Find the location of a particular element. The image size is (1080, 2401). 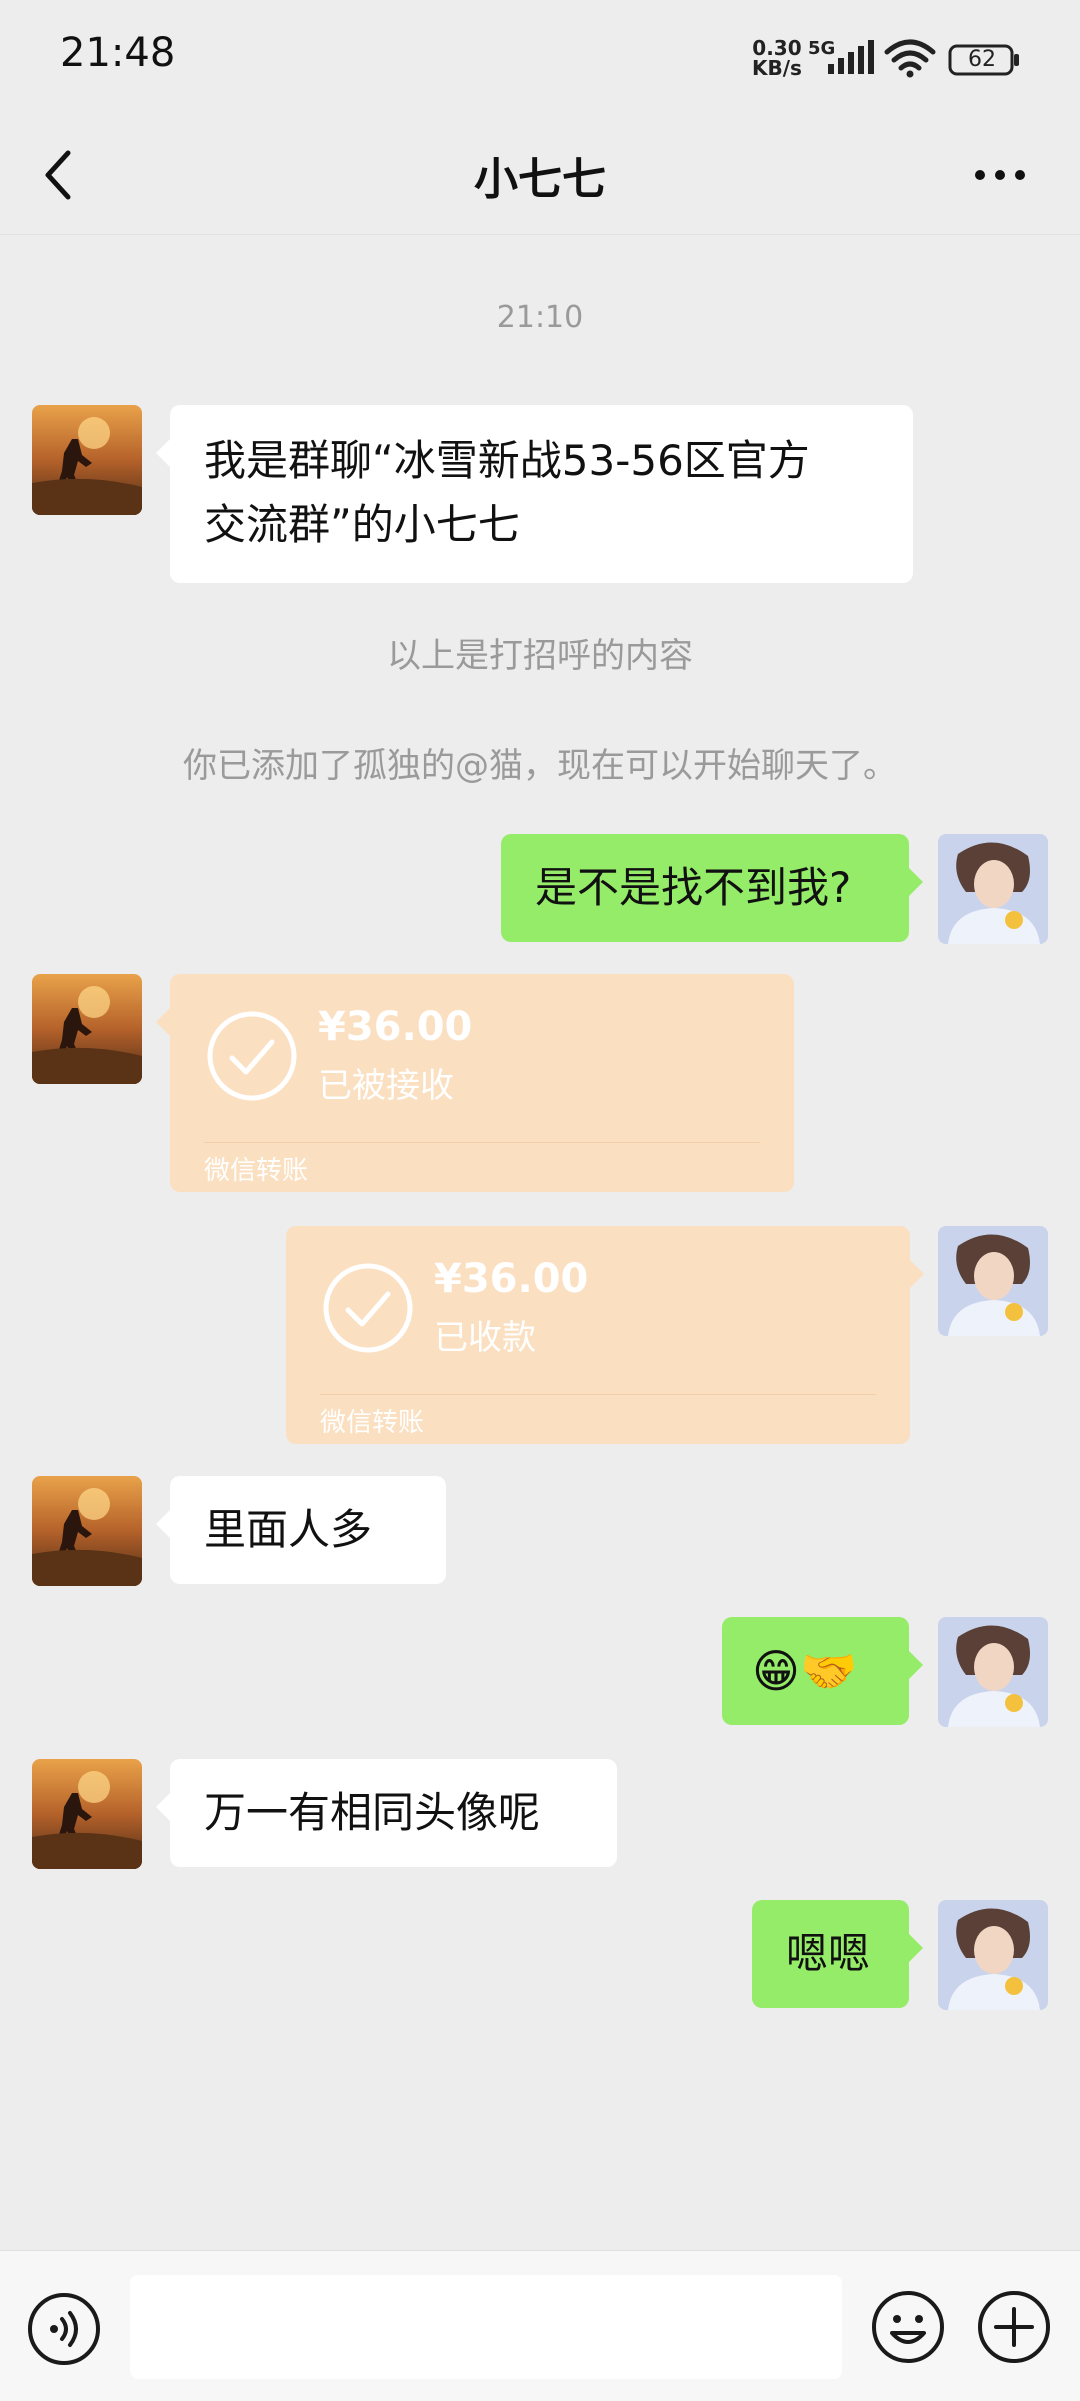

wifi-icon is located at coordinates (910, 58).